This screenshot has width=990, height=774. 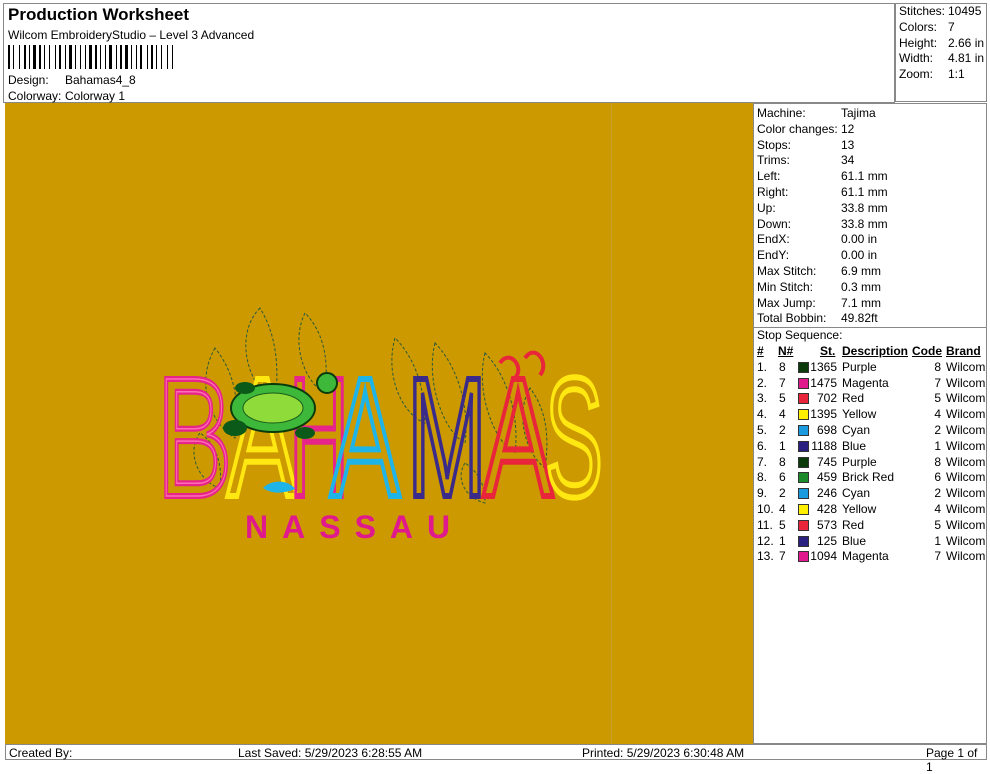 What do you see at coordinates (952, 760) in the screenshot?
I see `page-number: Page 1 of 1` at bounding box center [952, 760].